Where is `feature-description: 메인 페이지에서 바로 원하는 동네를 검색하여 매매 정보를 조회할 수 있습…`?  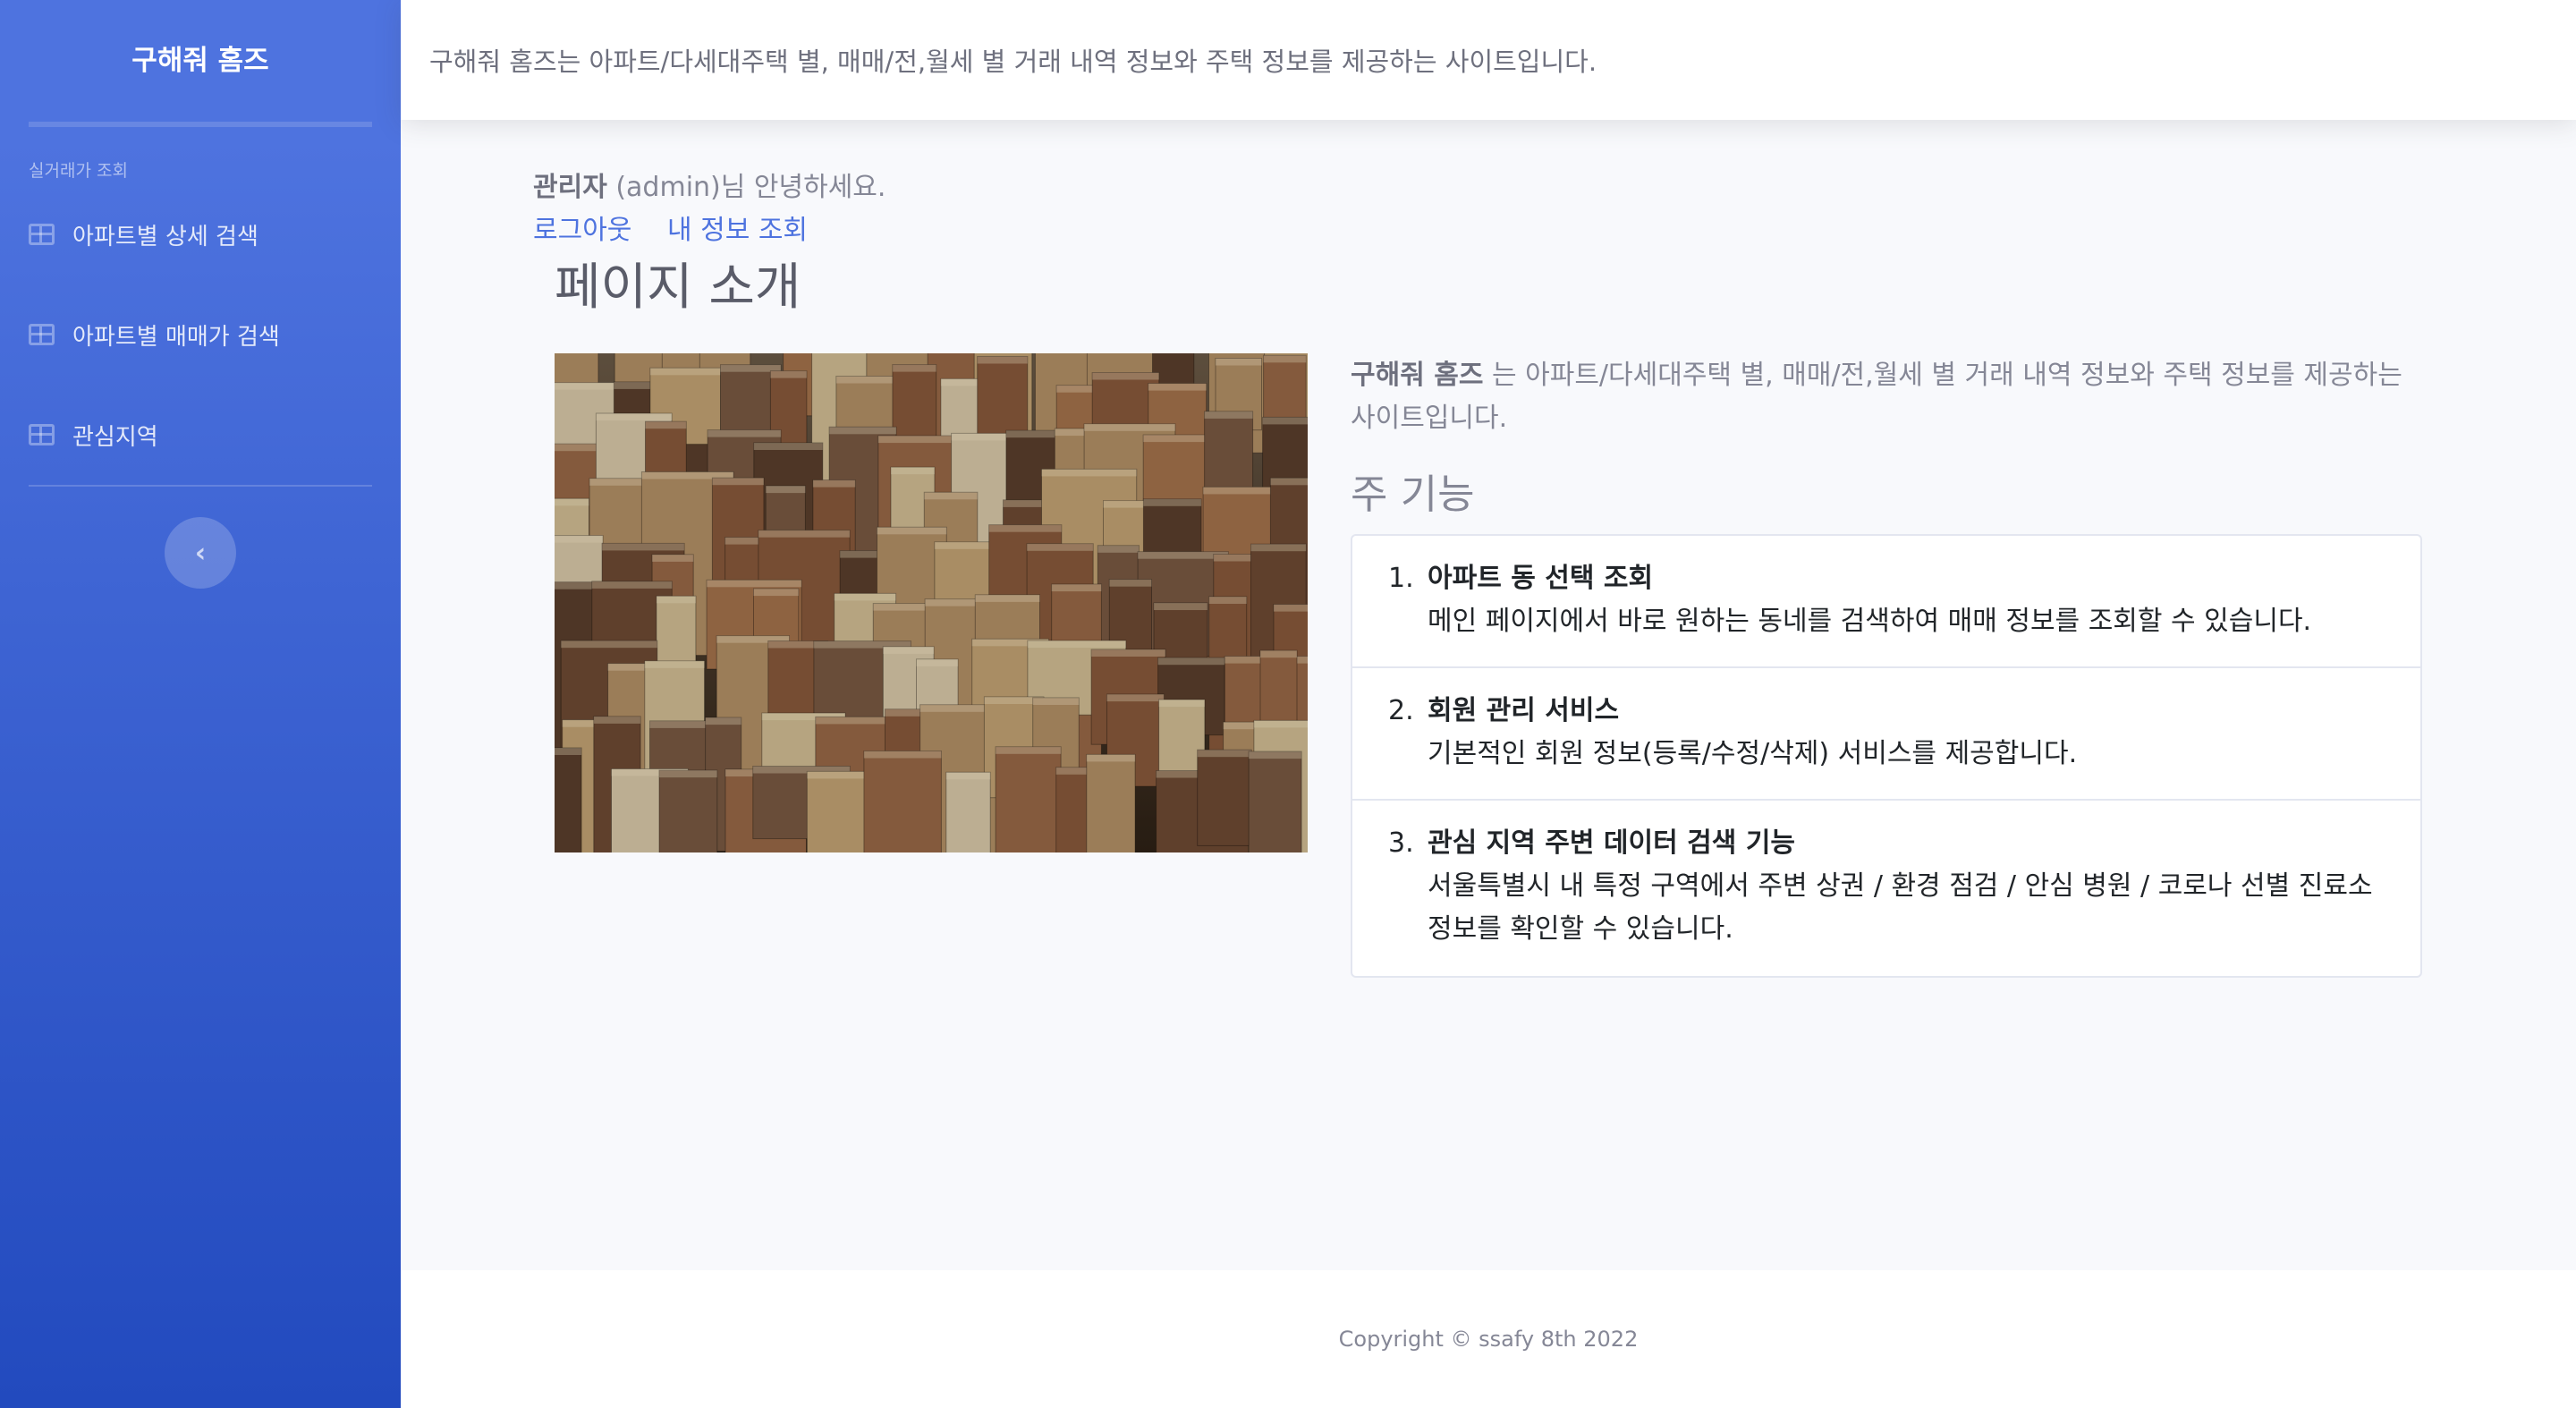 feature-description: 메인 페이지에서 바로 원하는 동네를 검색하여 매매 정보를 조회할 수 있습… is located at coordinates (1870, 621).